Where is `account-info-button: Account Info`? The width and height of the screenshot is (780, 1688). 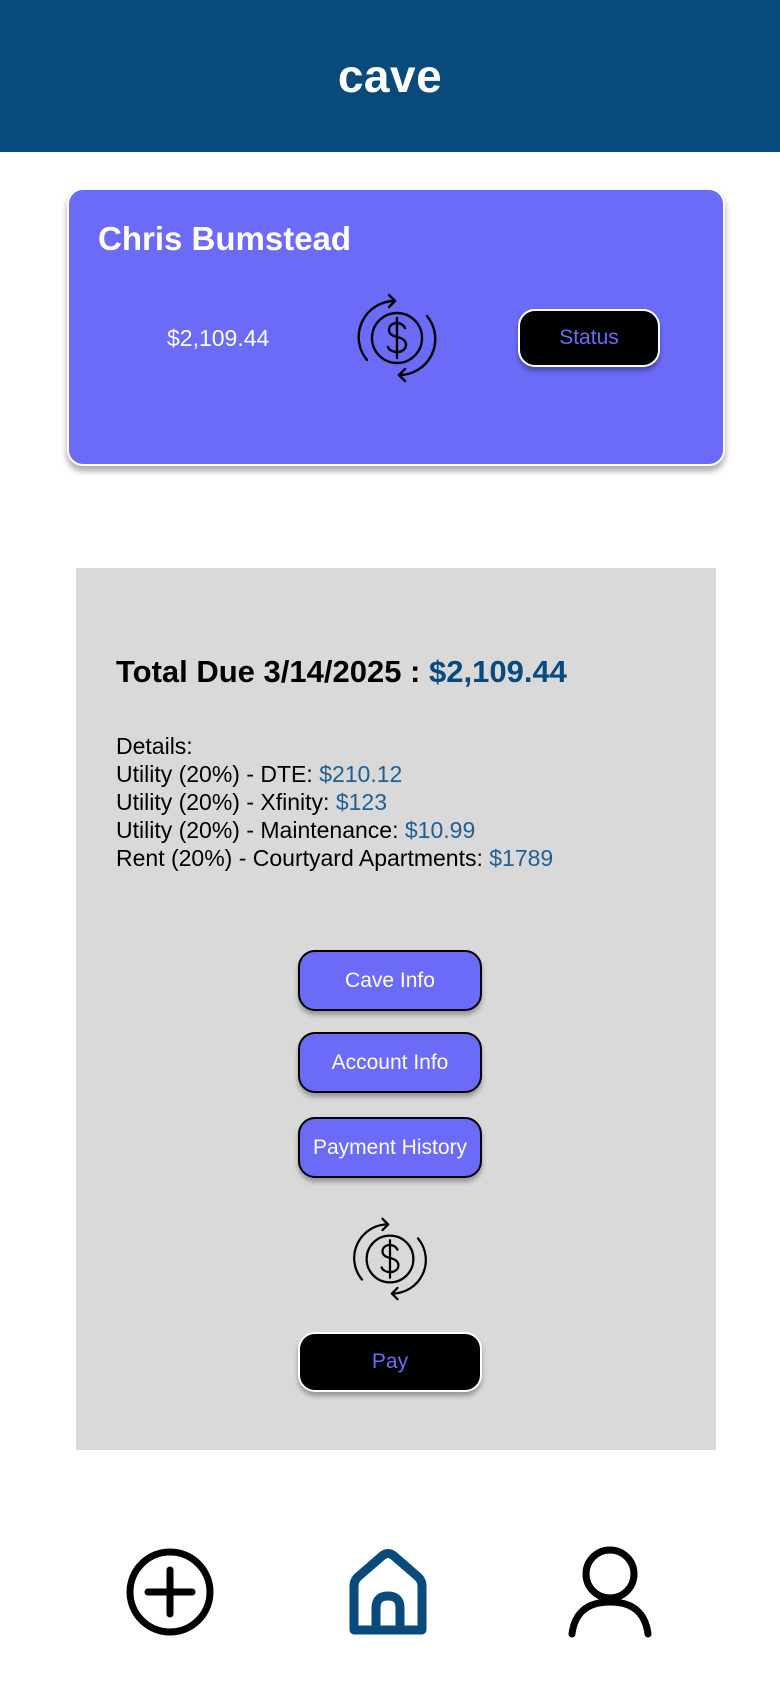 account-info-button: Account Info is located at coordinates (390, 1062).